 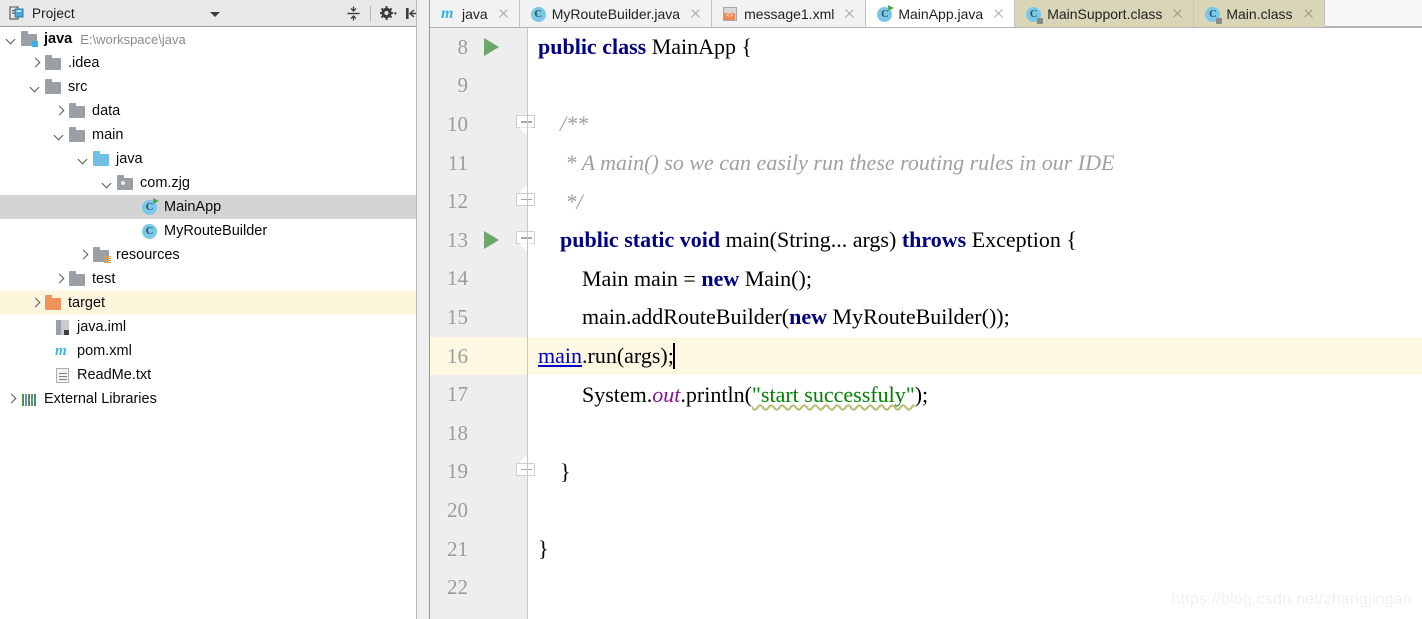 I want to click on tab-mainsupport-class: C MainSupport.class, so click(x=1105, y=13).